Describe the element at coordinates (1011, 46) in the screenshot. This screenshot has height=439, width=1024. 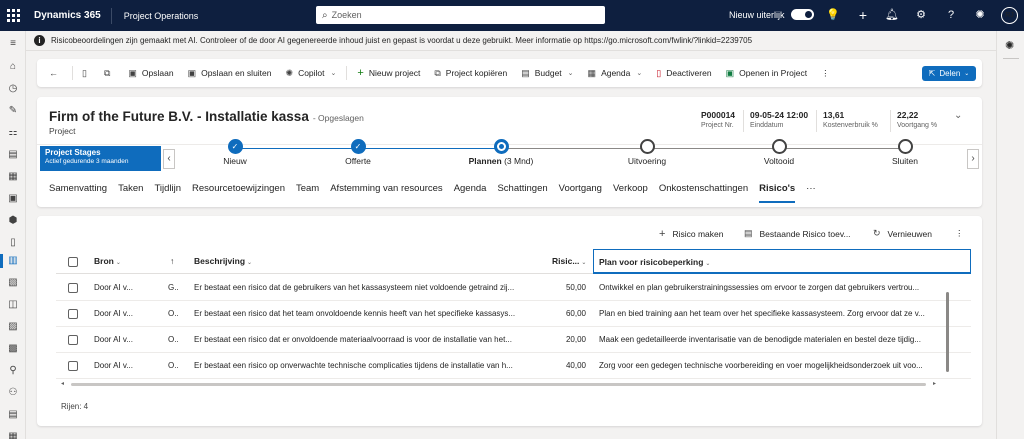
I see `copilot-pane-icon: ✺` at that location.